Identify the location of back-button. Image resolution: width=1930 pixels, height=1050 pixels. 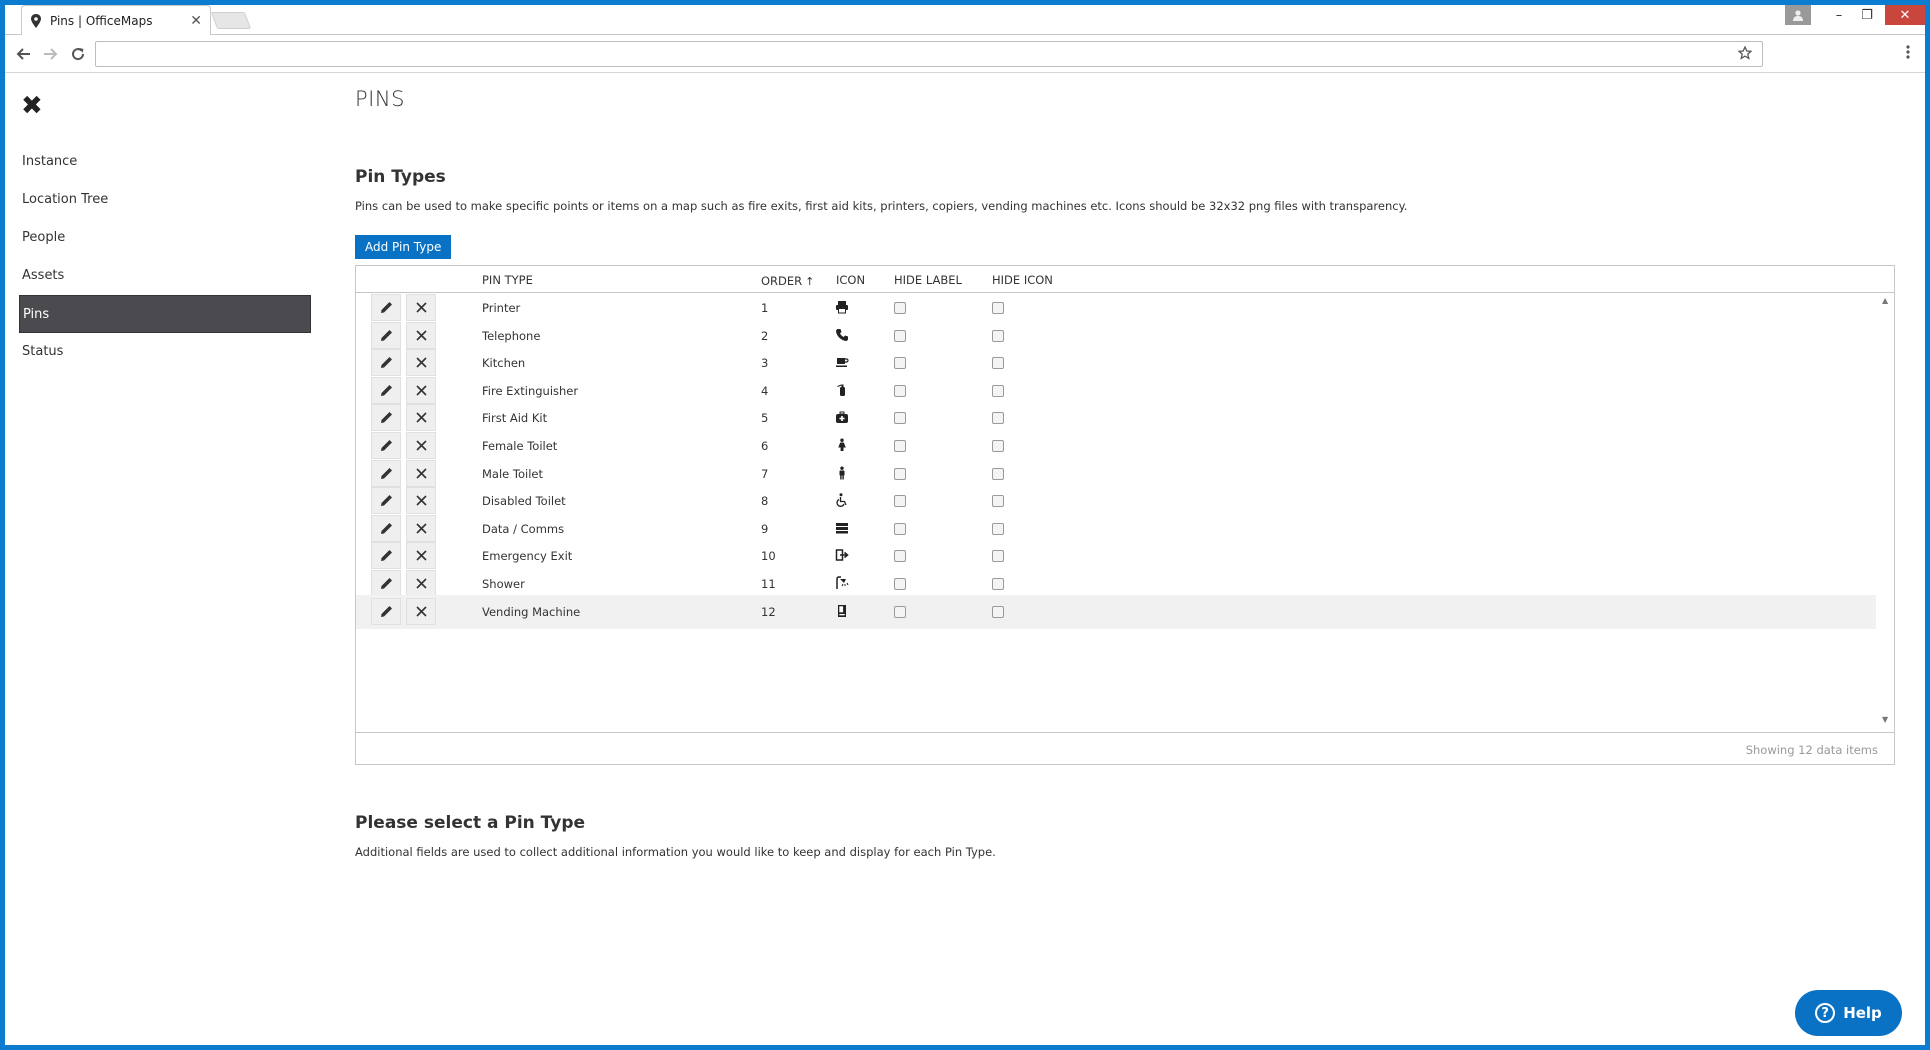
(24, 54).